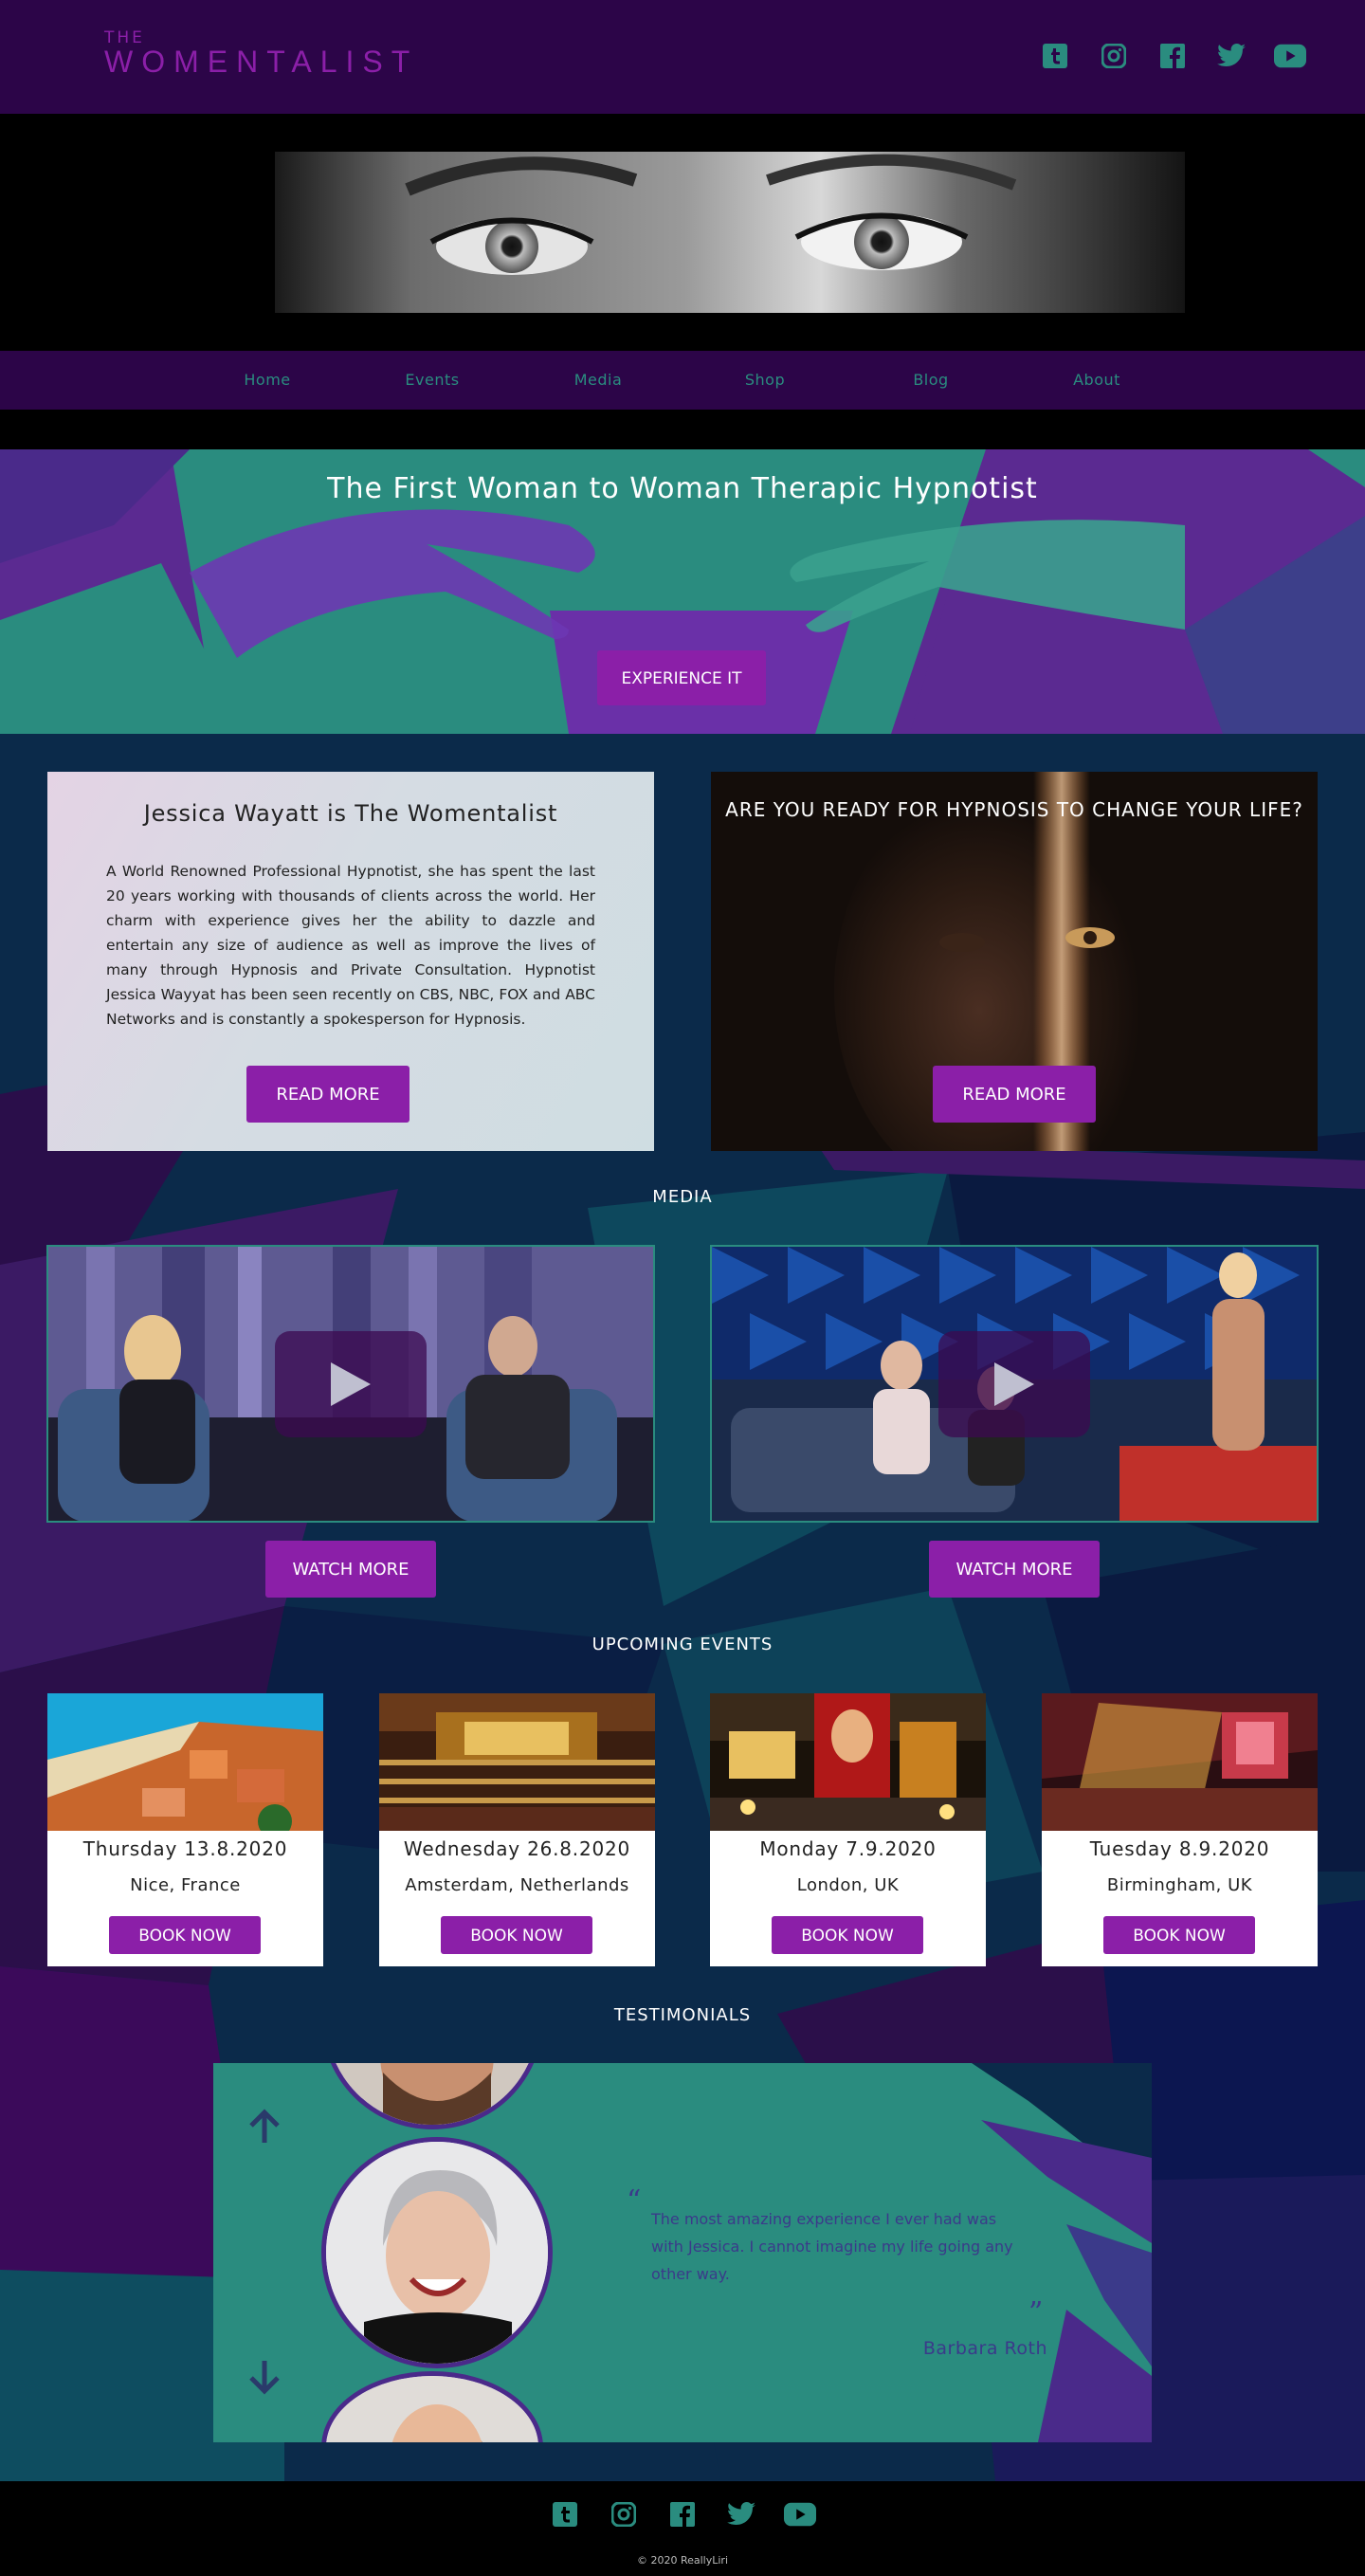 The image size is (1365, 2576). Describe the element at coordinates (267, 380) in the screenshot. I see `nav-home: Home` at that location.